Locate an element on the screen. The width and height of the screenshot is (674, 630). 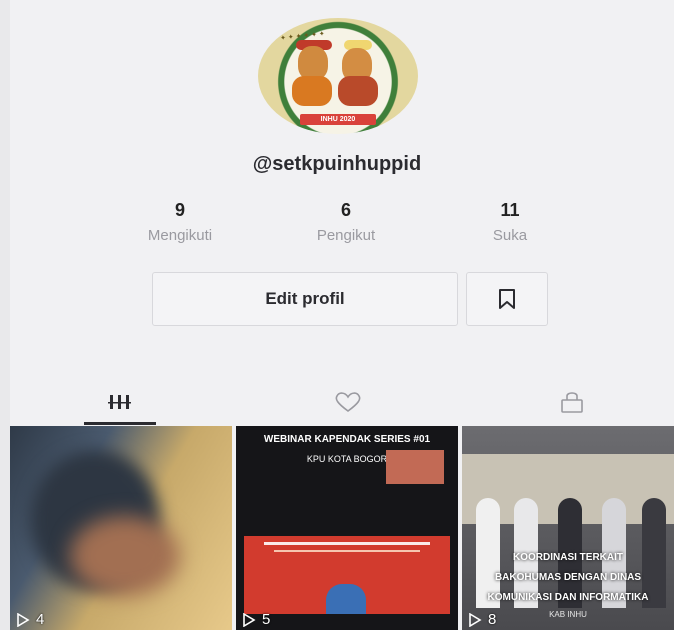
view-count-value: 4 is located at coordinates (40, 619).